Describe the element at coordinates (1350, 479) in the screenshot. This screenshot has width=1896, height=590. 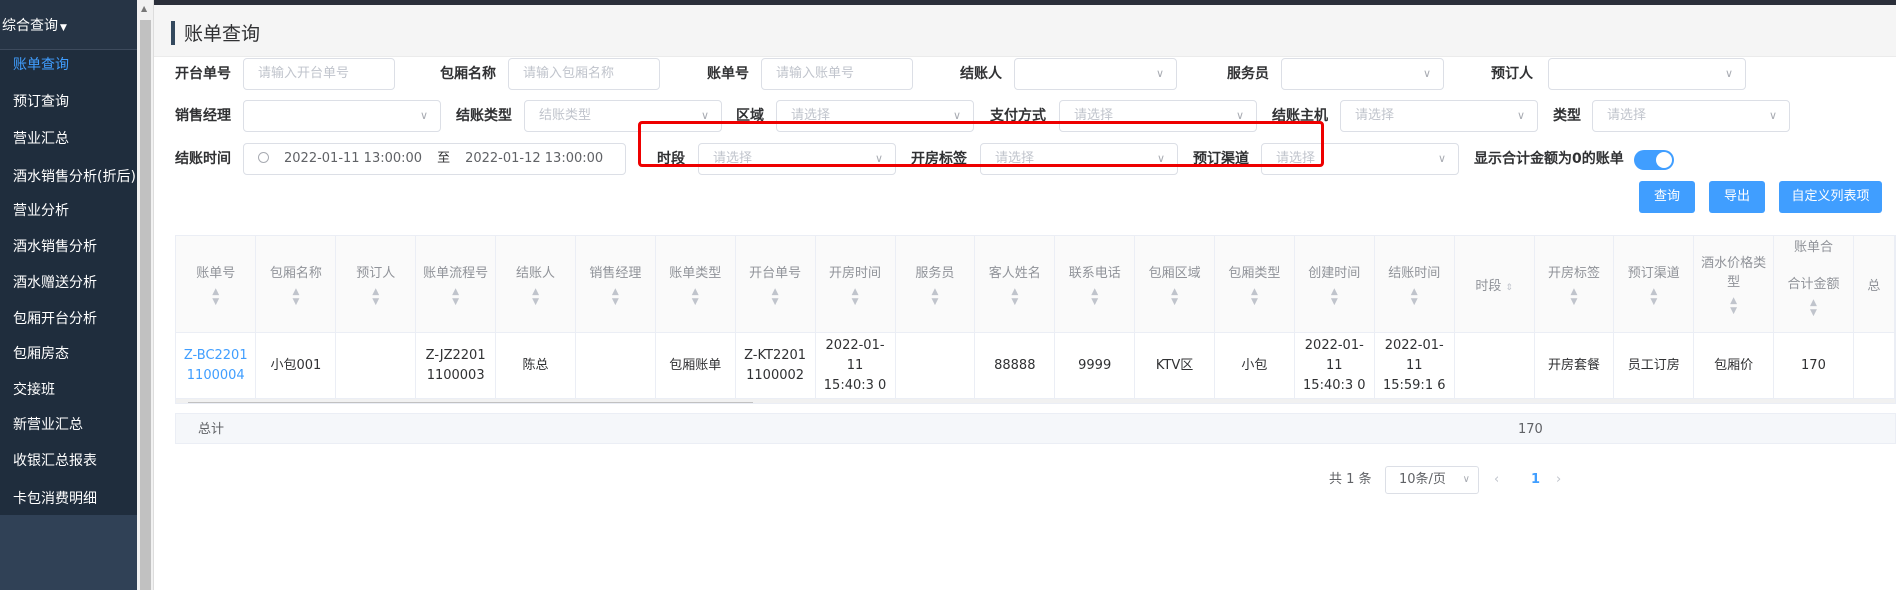
I see `pagination-total: 共 1 条` at that location.